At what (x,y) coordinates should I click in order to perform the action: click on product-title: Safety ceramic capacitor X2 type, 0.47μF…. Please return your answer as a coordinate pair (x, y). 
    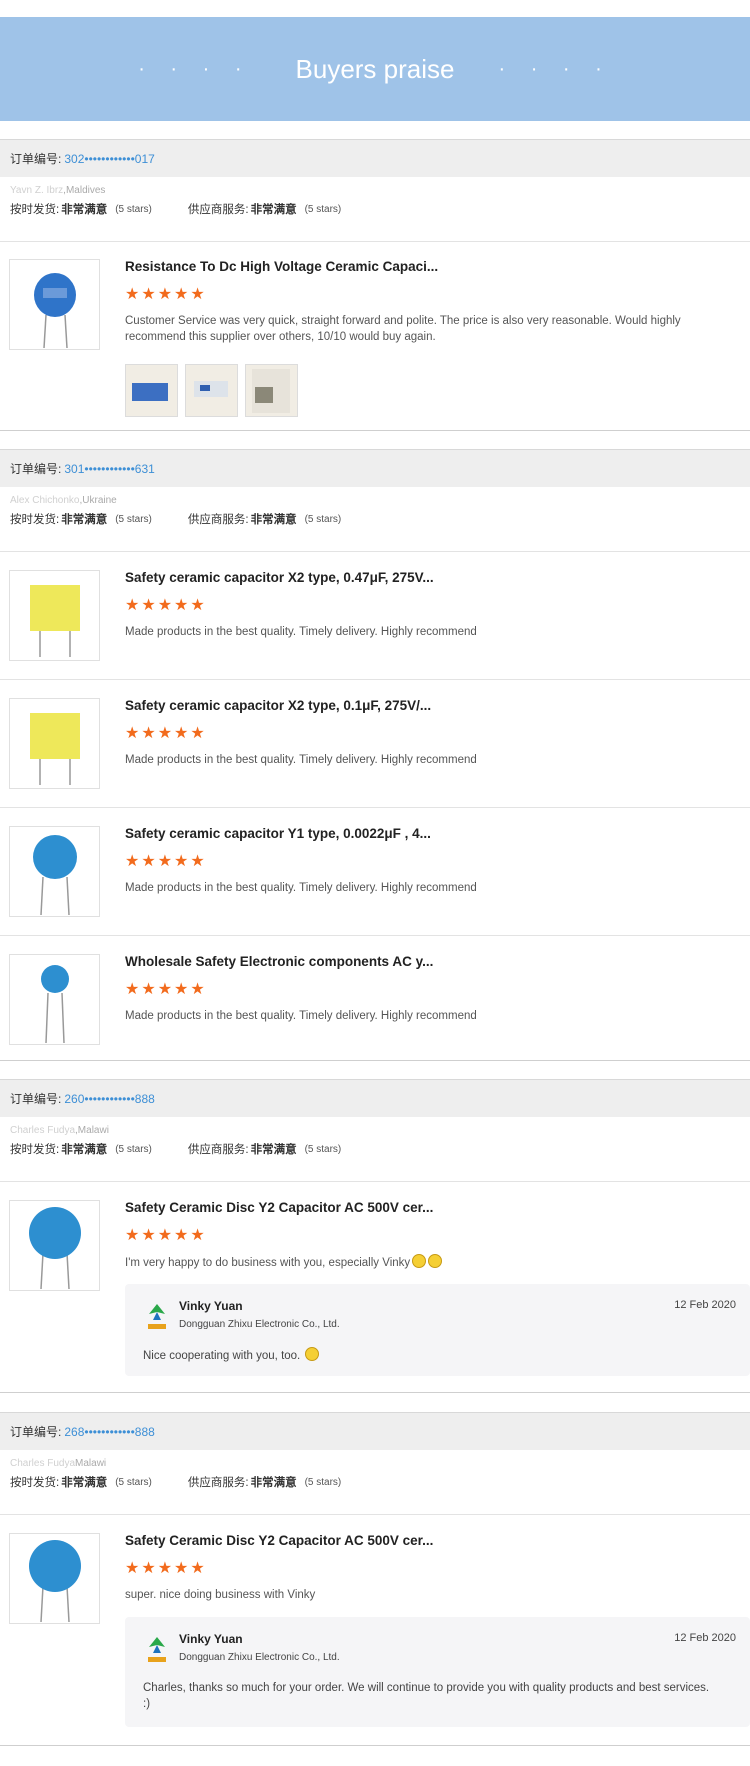
    Looking at the image, I should click on (431, 579).